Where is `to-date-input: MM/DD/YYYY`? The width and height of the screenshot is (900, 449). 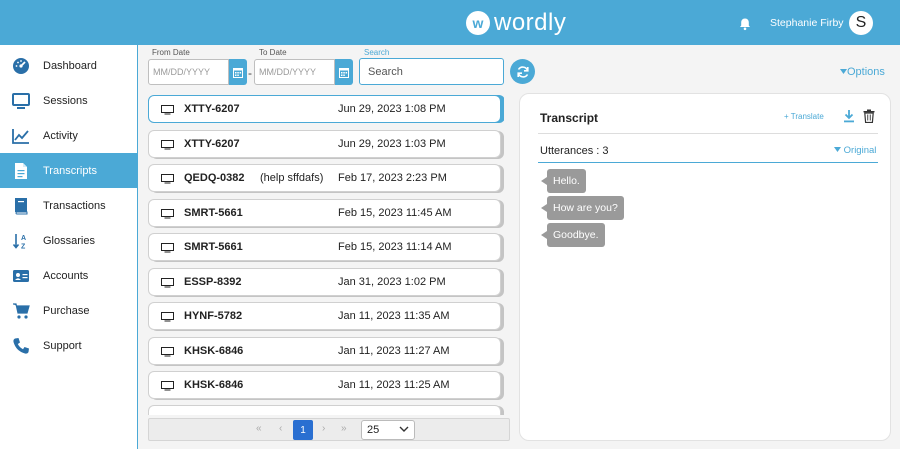
to-date-input: MM/DD/YYYY is located at coordinates (294, 72).